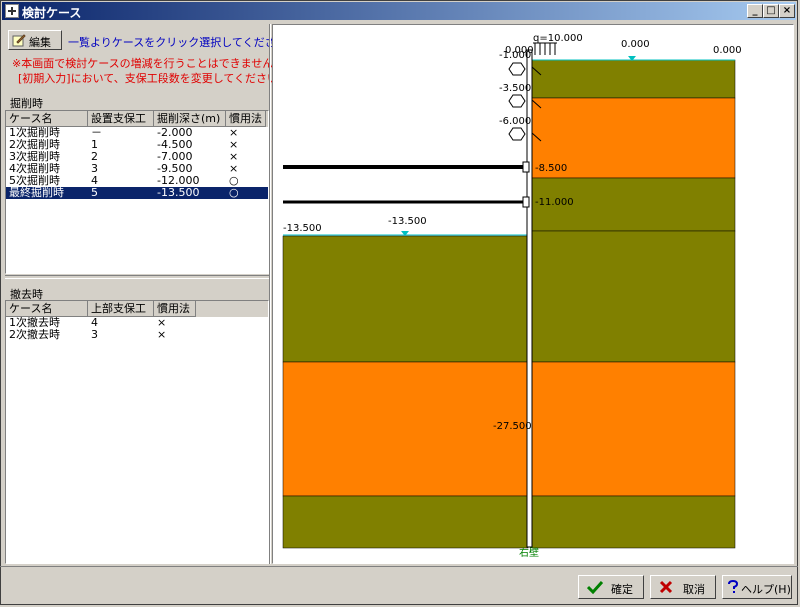 The image size is (800, 607). What do you see at coordinates (399, 11) in the screenshot?
I see `title-bar: 検討ケース _ □ ×` at bounding box center [399, 11].